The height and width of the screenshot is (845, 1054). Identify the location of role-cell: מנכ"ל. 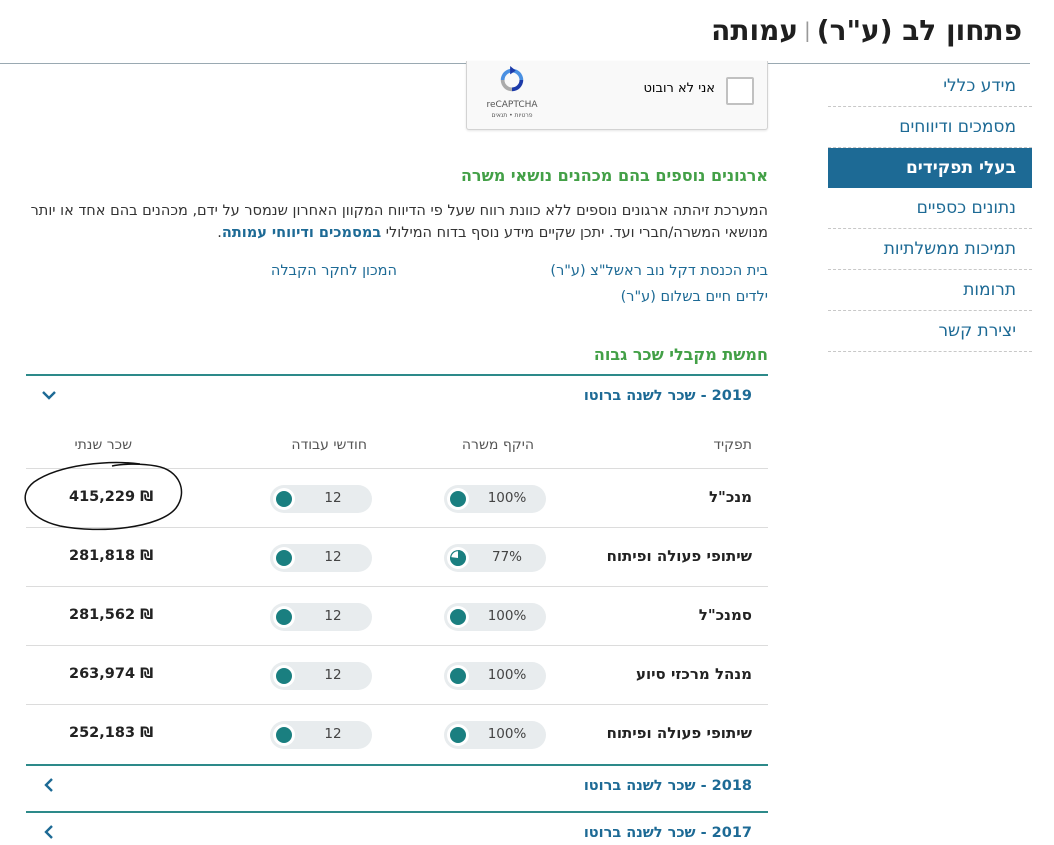
(730, 497).